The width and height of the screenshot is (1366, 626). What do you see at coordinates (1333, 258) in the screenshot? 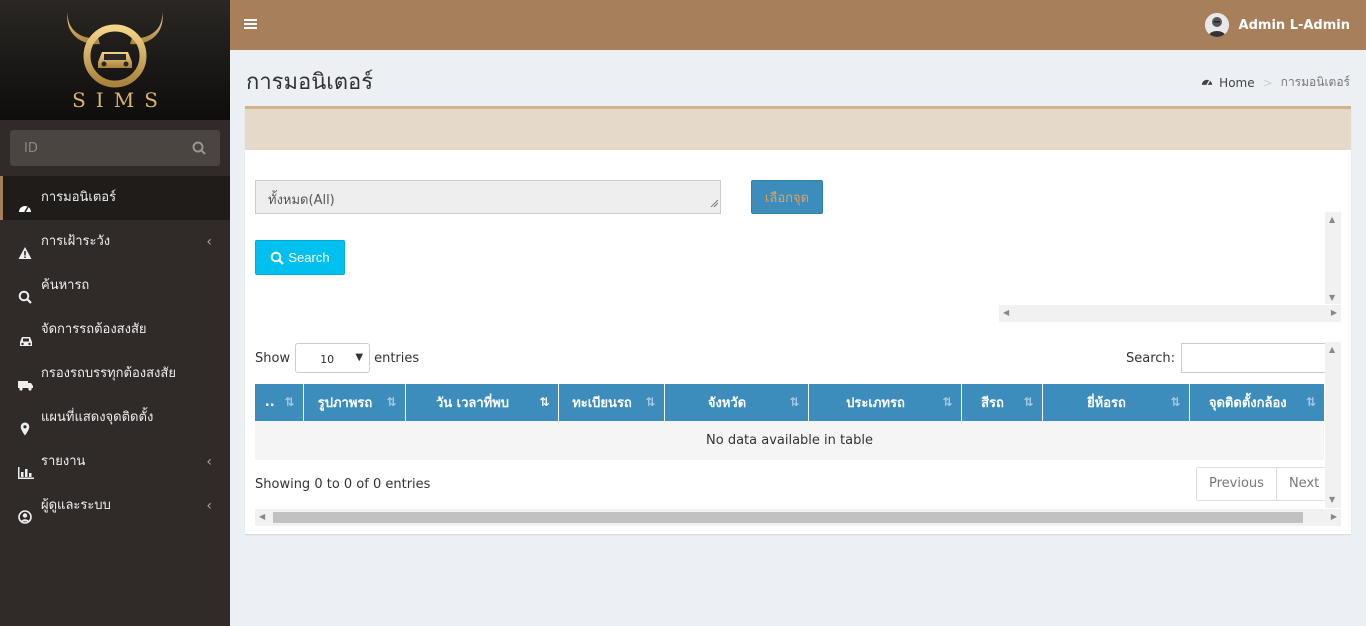
I see `filter-vertical-scrollbar: ▲ ▼` at bounding box center [1333, 258].